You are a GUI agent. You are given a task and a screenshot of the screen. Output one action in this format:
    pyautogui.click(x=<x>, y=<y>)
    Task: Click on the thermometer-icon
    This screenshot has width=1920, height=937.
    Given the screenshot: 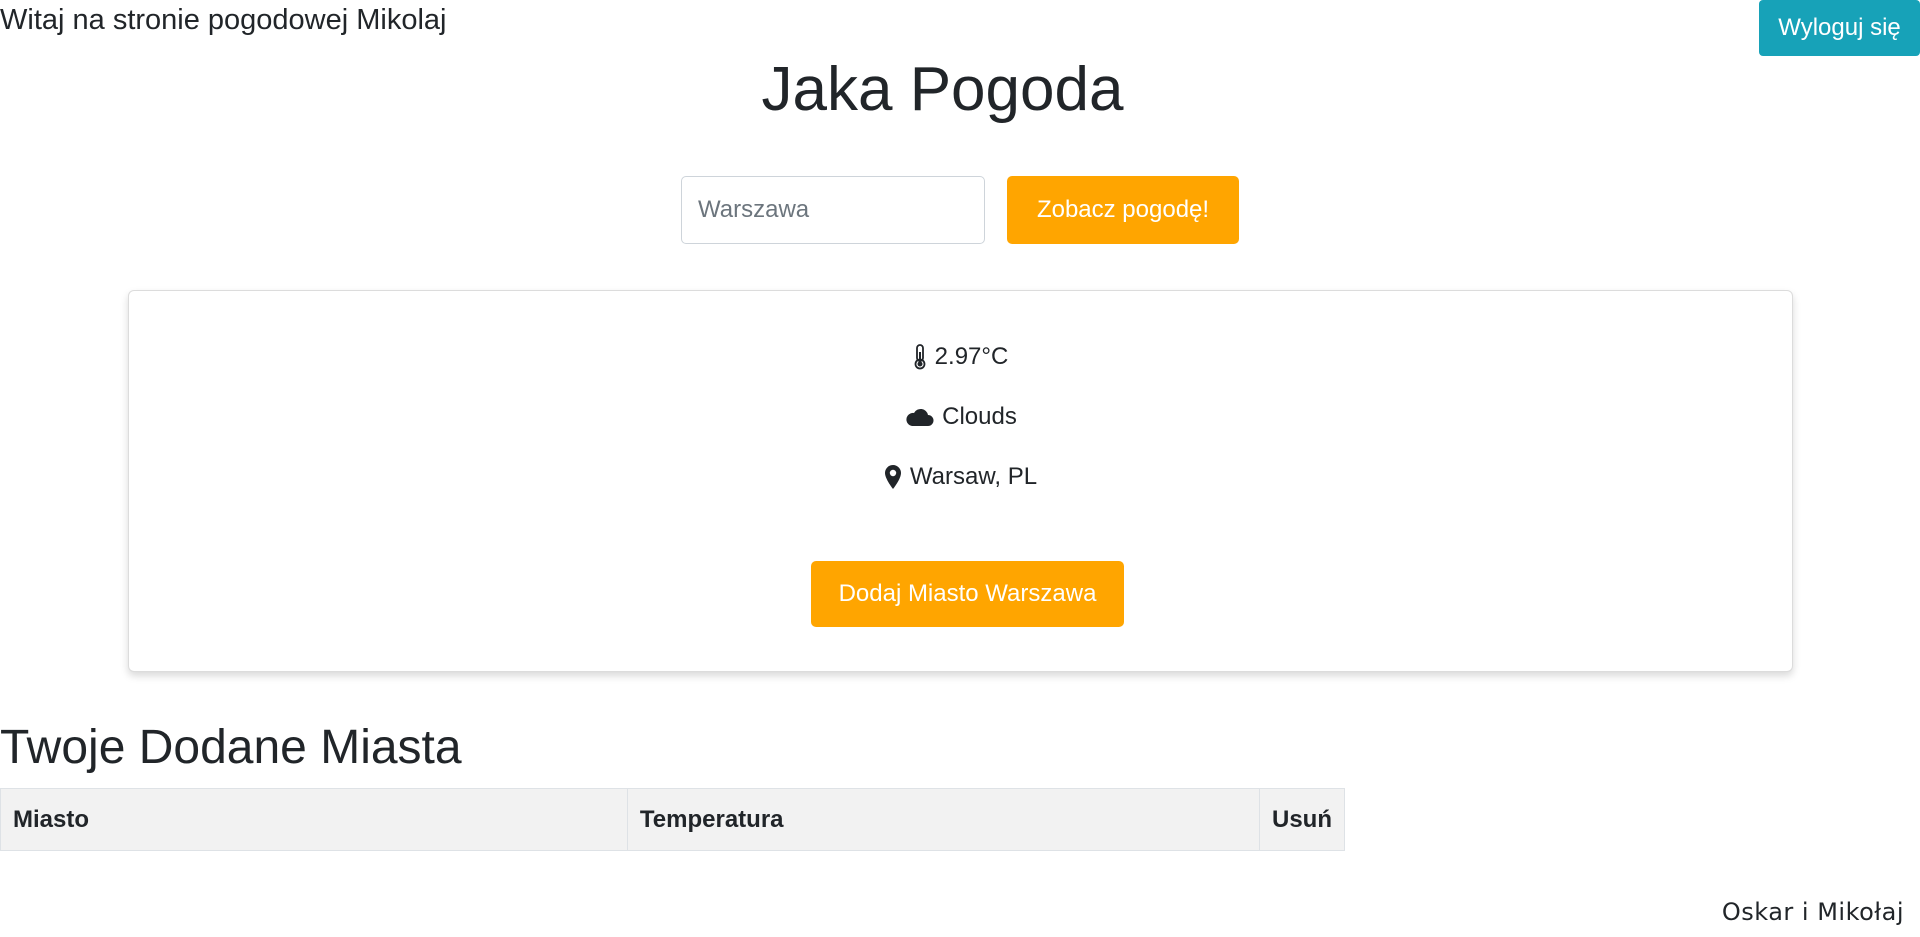 What is the action you would take?
    pyautogui.click(x=920, y=357)
    